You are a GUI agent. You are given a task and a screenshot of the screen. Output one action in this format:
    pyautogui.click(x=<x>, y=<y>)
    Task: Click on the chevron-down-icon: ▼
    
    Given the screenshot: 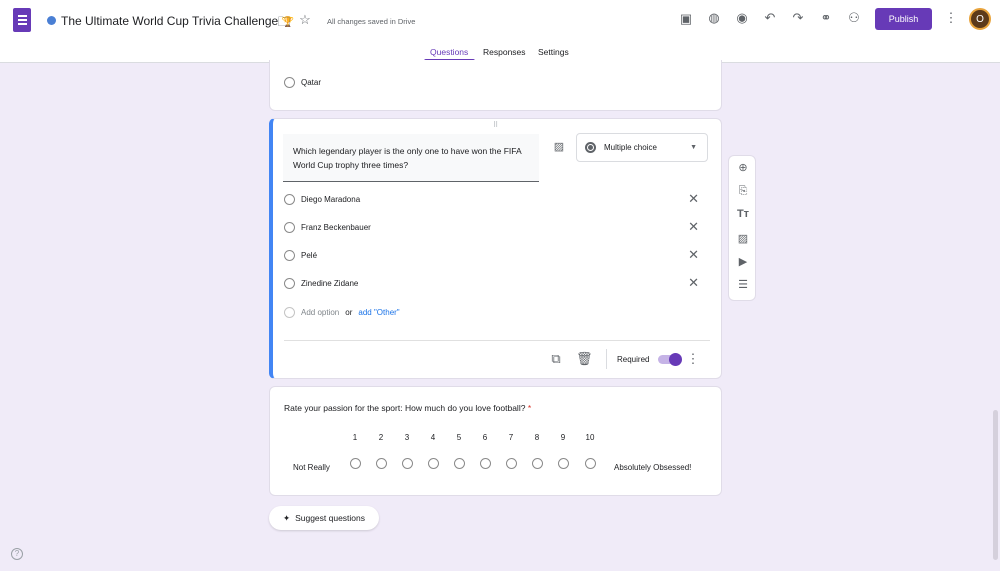 What is the action you would take?
    pyautogui.click(x=693, y=147)
    